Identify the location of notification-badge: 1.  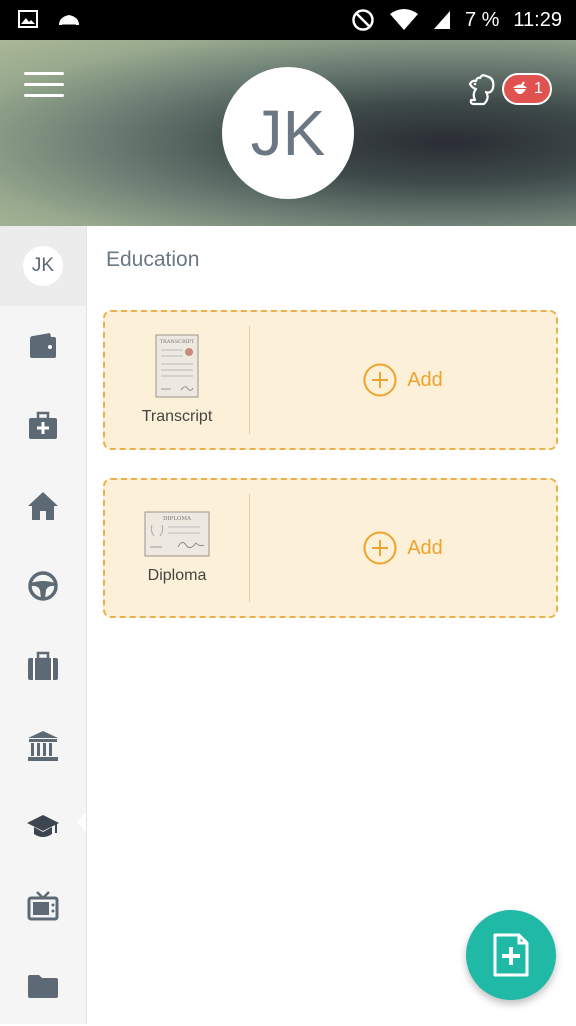
(527, 89).